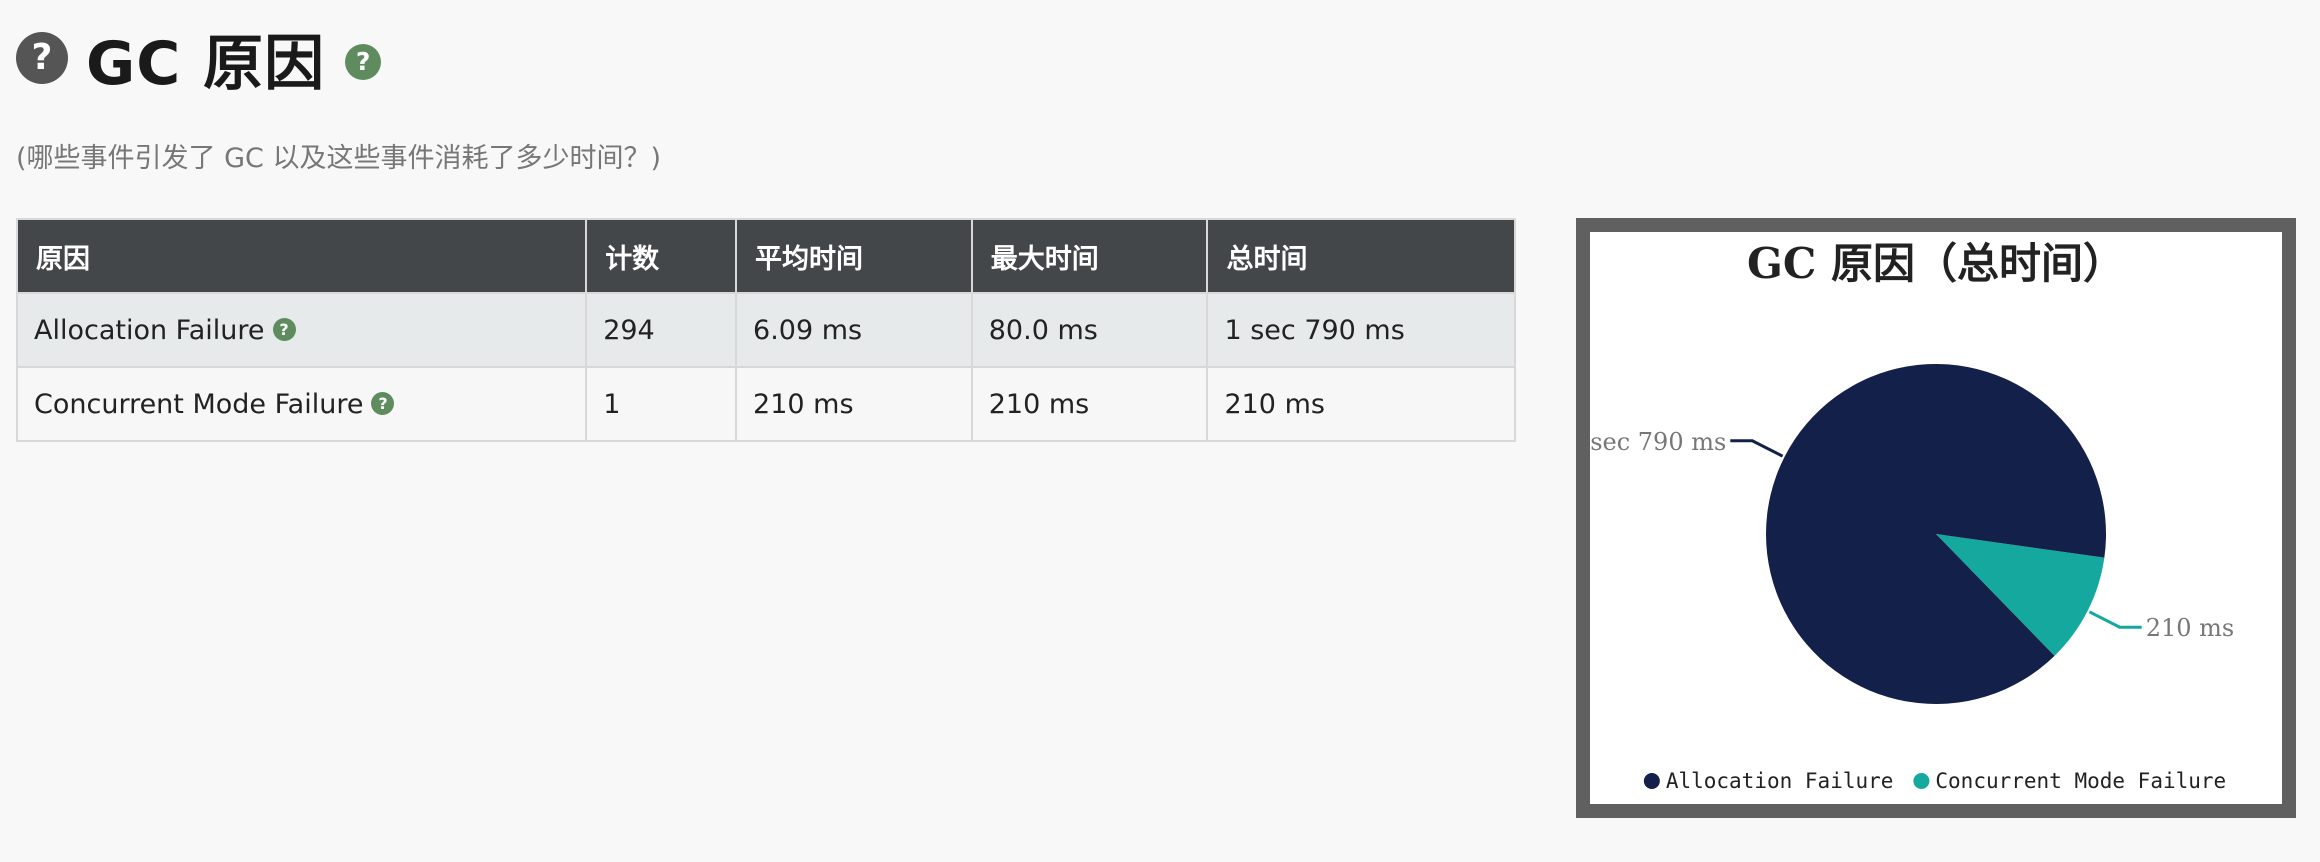 Image resolution: width=2320 pixels, height=862 pixels. What do you see at coordinates (1780, 781) in the screenshot?
I see `legend-label: Allocation Failure` at bounding box center [1780, 781].